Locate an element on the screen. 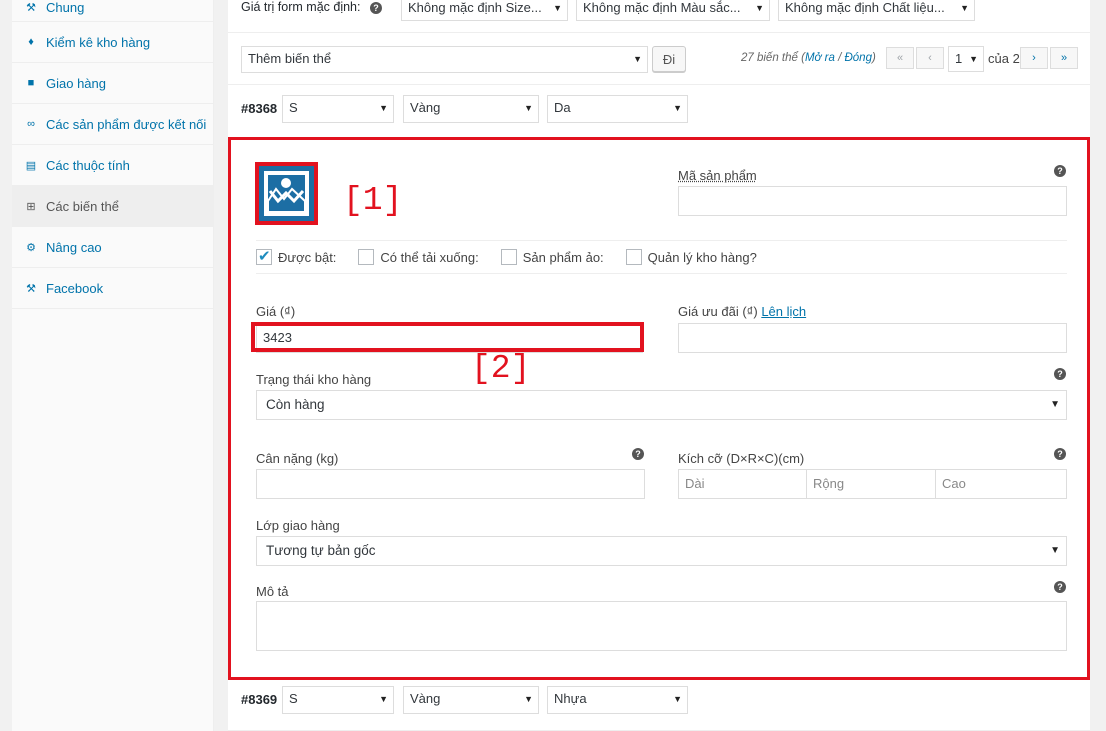  dimensions-label: Kích cỡ (D×R×C)(cm) is located at coordinates (741, 458).